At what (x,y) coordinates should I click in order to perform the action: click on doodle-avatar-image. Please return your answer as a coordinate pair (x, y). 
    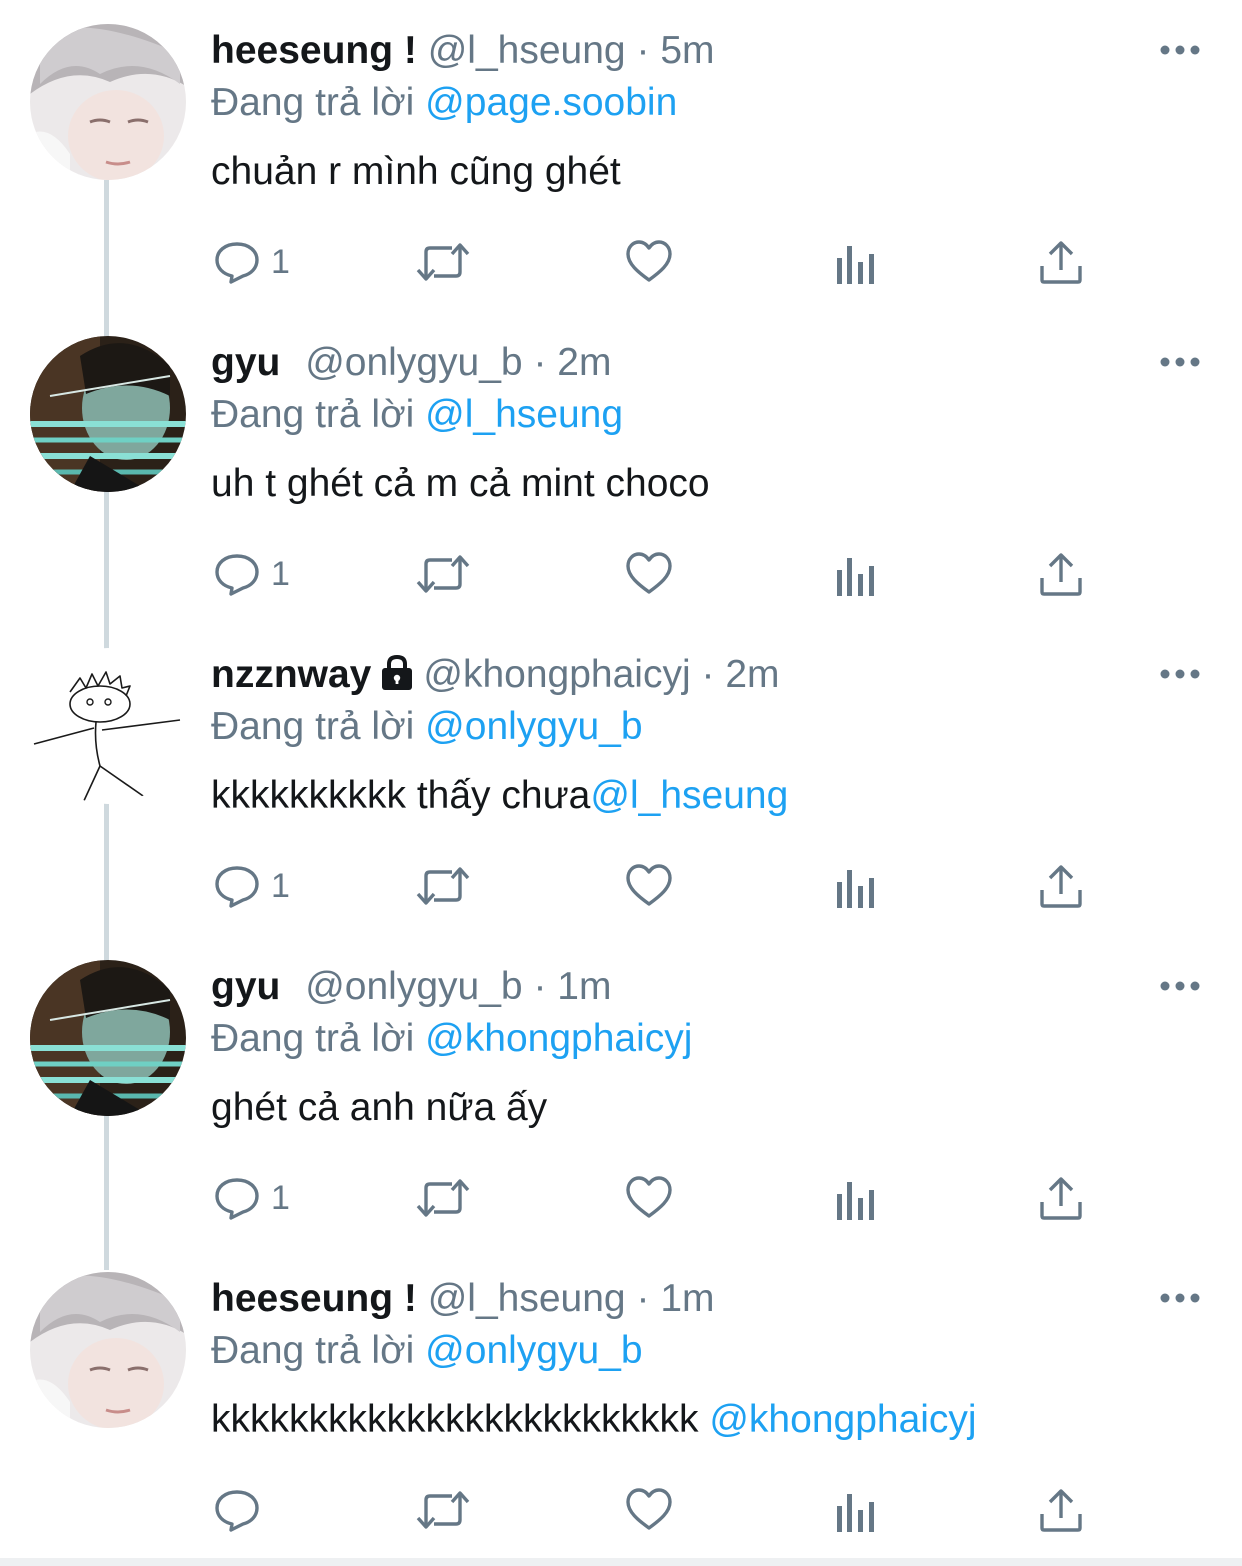
    Looking at the image, I should click on (108, 726).